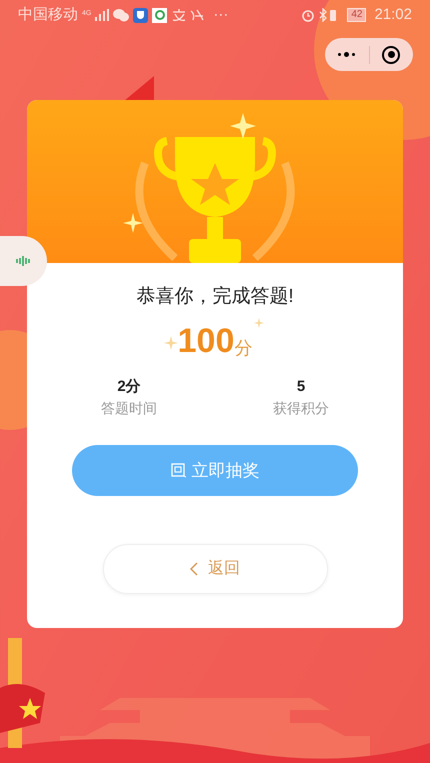 This screenshot has height=763, width=430. I want to click on more-notifications: ···, so click(220, 14).